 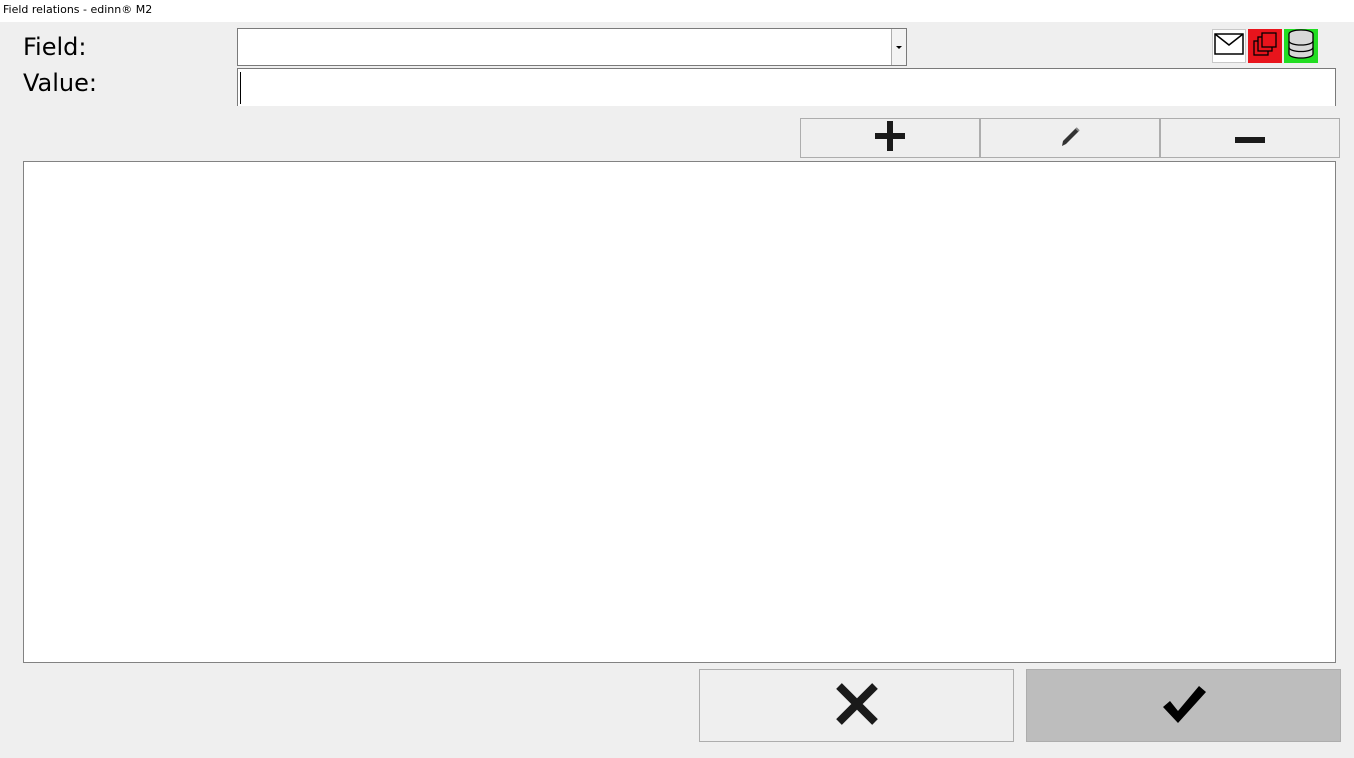 I want to click on window-title: Field relations - edinn® M2, so click(x=78, y=9).